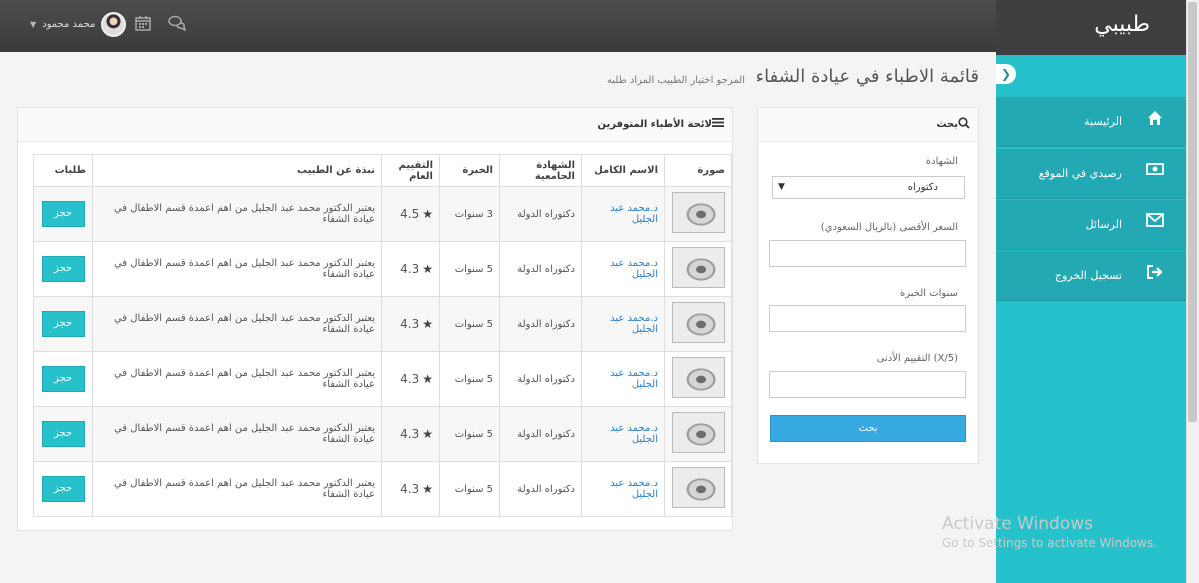  I want to click on sidebar-item-home: الرئيسية, so click(1091, 122).